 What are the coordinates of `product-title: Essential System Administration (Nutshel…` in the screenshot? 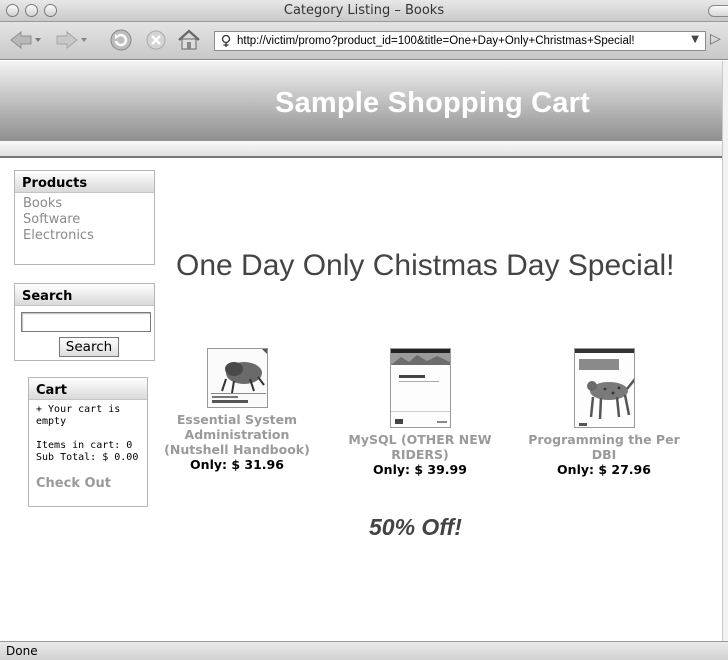 It's located at (237, 434).